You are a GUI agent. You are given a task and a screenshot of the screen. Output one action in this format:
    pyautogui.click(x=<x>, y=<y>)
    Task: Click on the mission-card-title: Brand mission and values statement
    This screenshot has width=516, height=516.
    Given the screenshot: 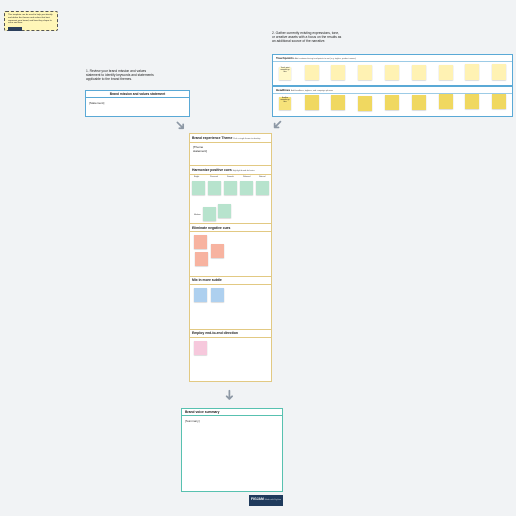 What is the action you would take?
    pyautogui.click(x=137, y=94)
    